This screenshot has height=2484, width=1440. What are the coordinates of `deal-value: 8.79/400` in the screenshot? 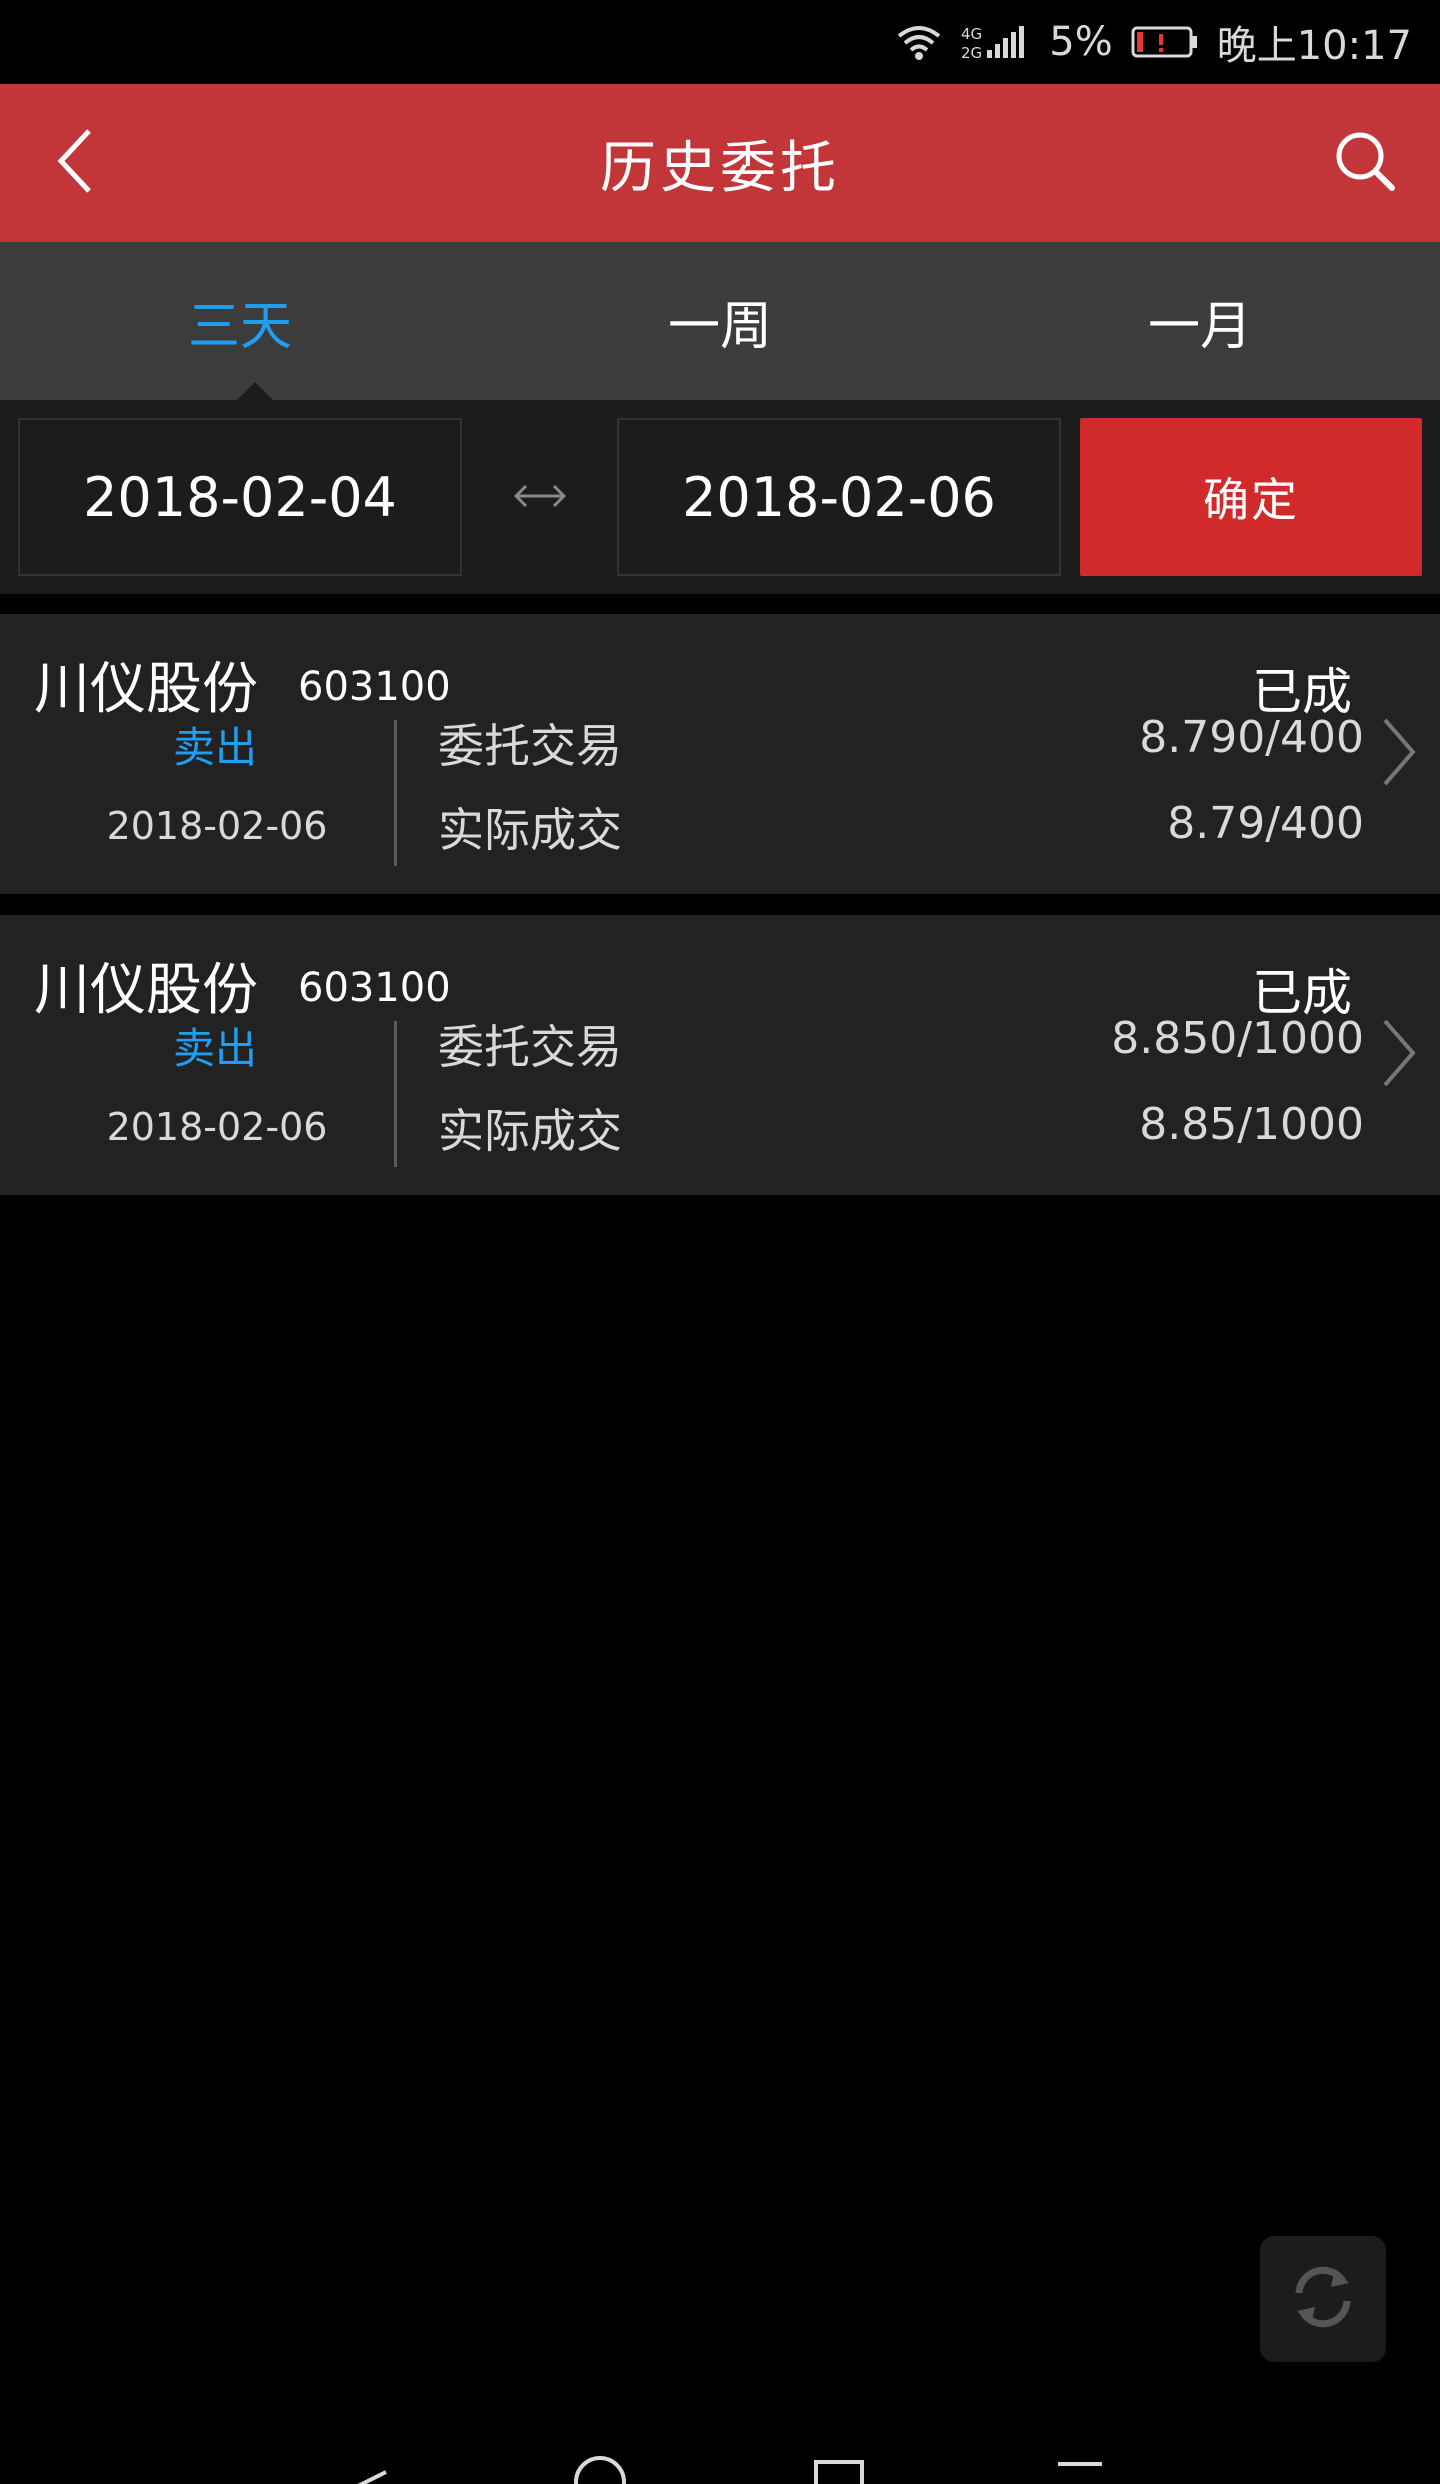 It's located at (1265, 823).